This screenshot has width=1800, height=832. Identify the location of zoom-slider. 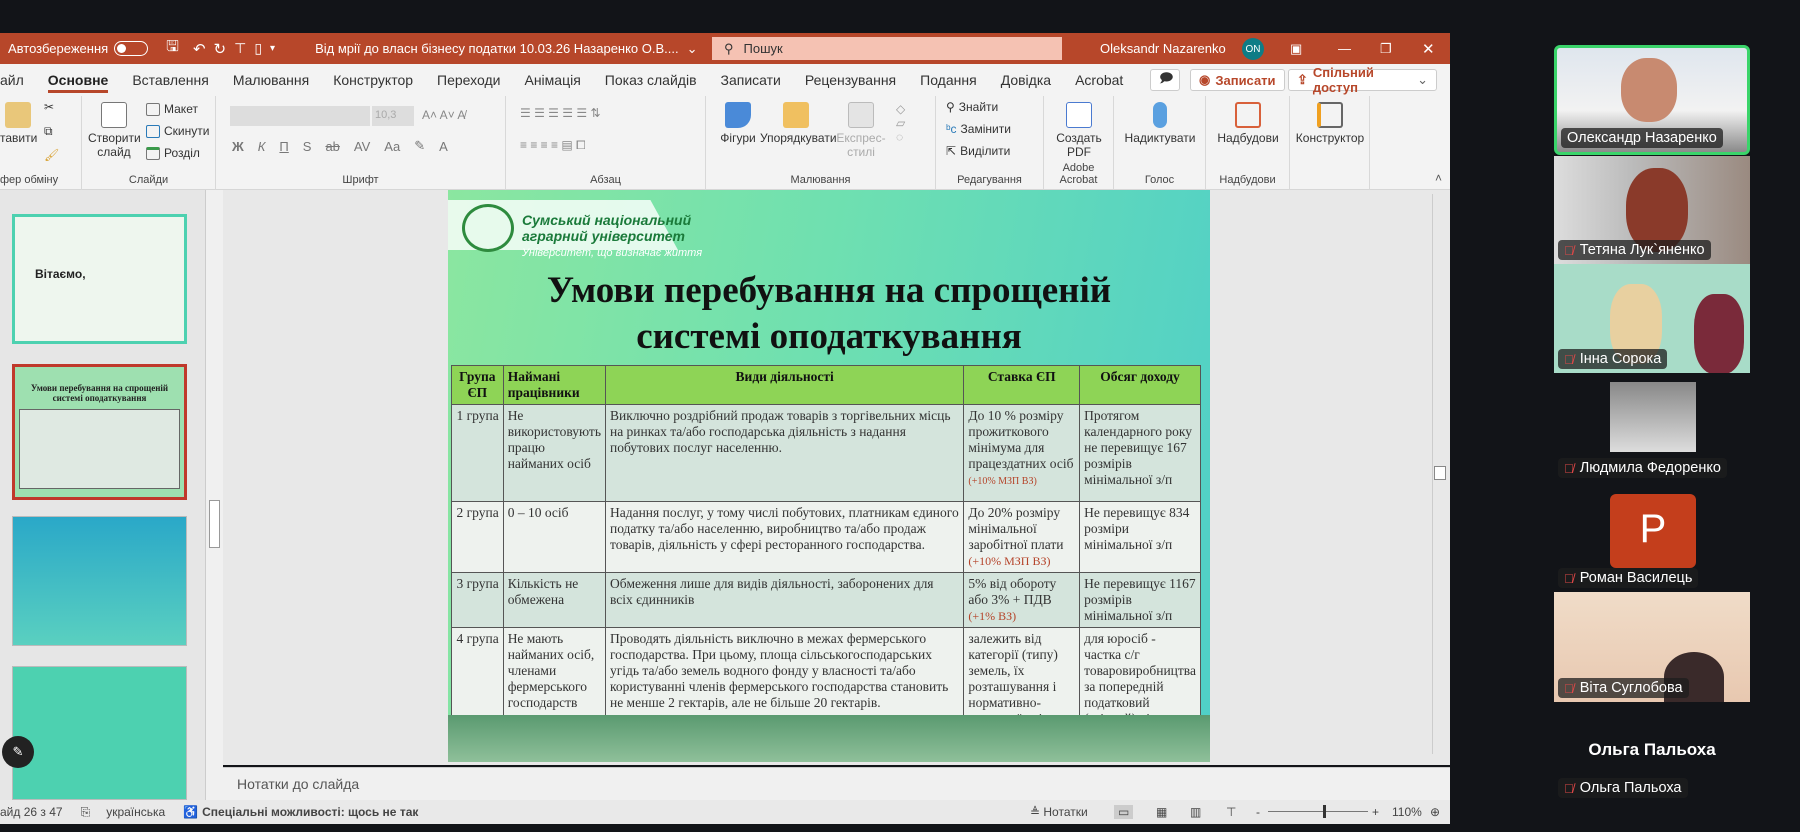
(1318, 811).